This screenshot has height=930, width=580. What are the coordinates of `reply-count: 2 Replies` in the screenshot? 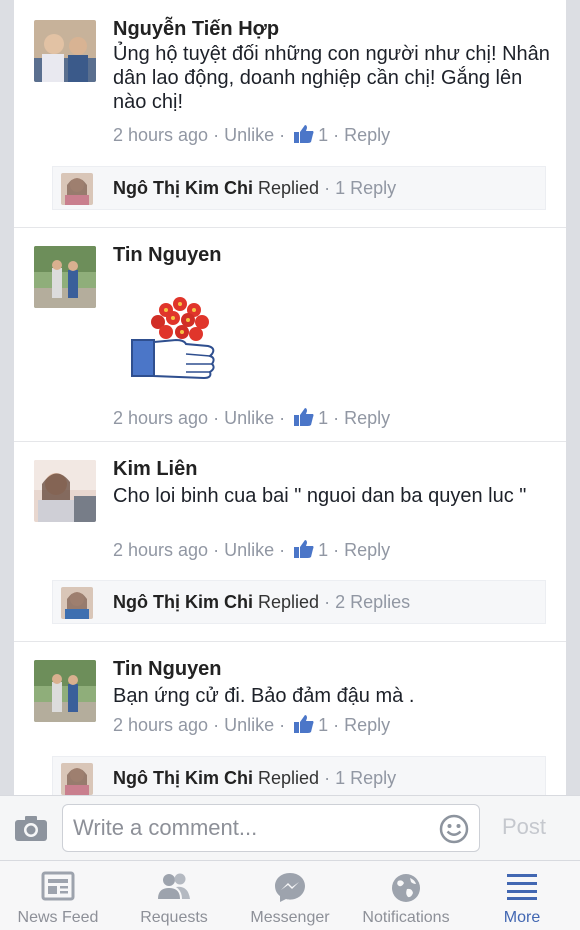 It's located at (372, 602).